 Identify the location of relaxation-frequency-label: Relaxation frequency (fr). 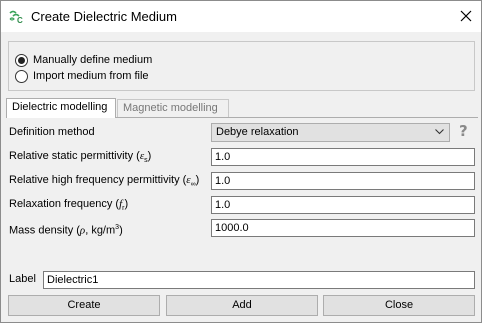
(68, 206).